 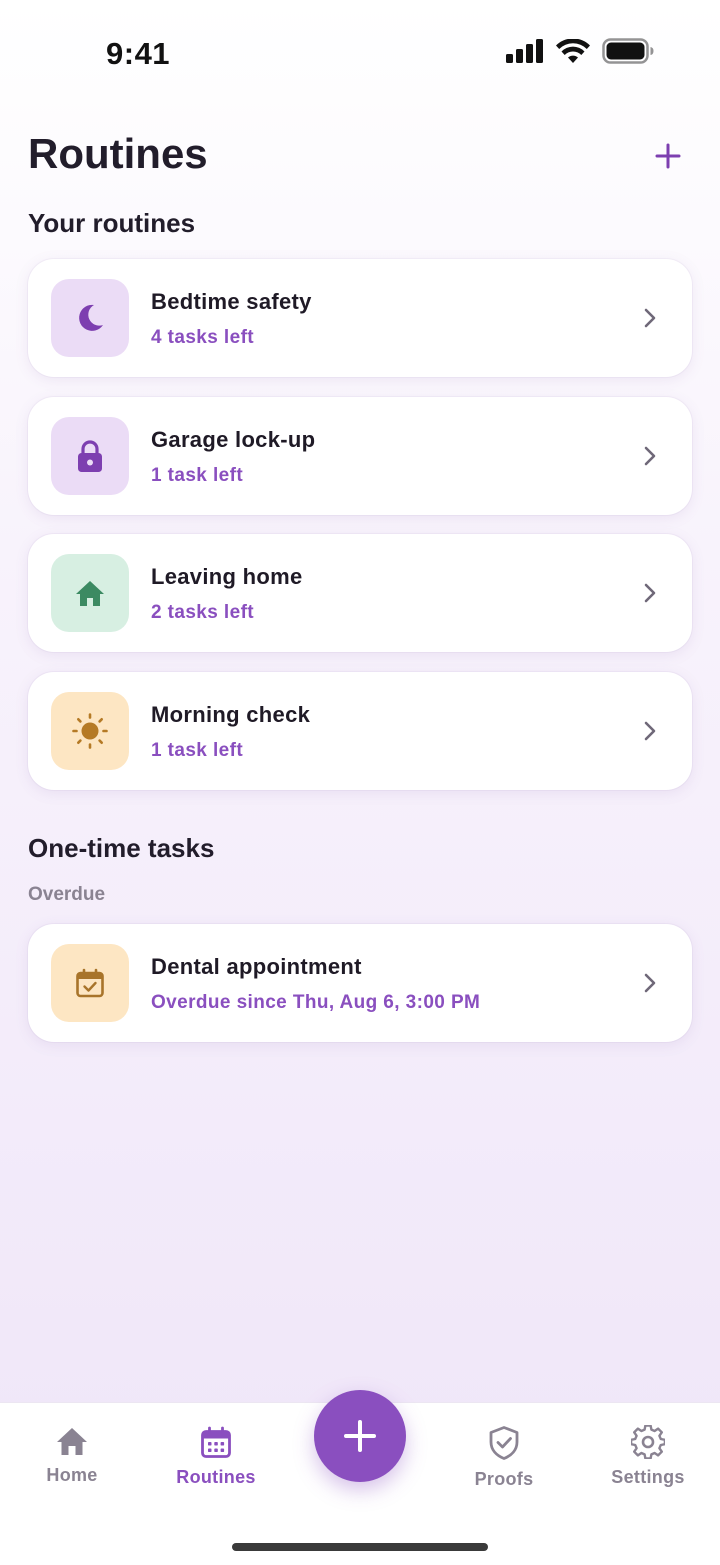 I want to click on routine-title: Bedtime safety, so click(x=231, y=301).